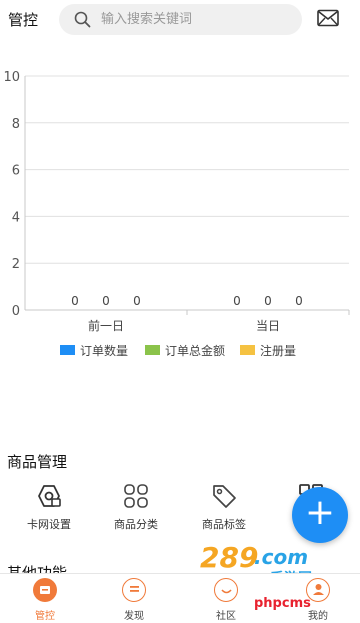 This screenshot has height=623, width=360. I want to click on grid-item-goods-category: 商品分类, so click(136, 508).